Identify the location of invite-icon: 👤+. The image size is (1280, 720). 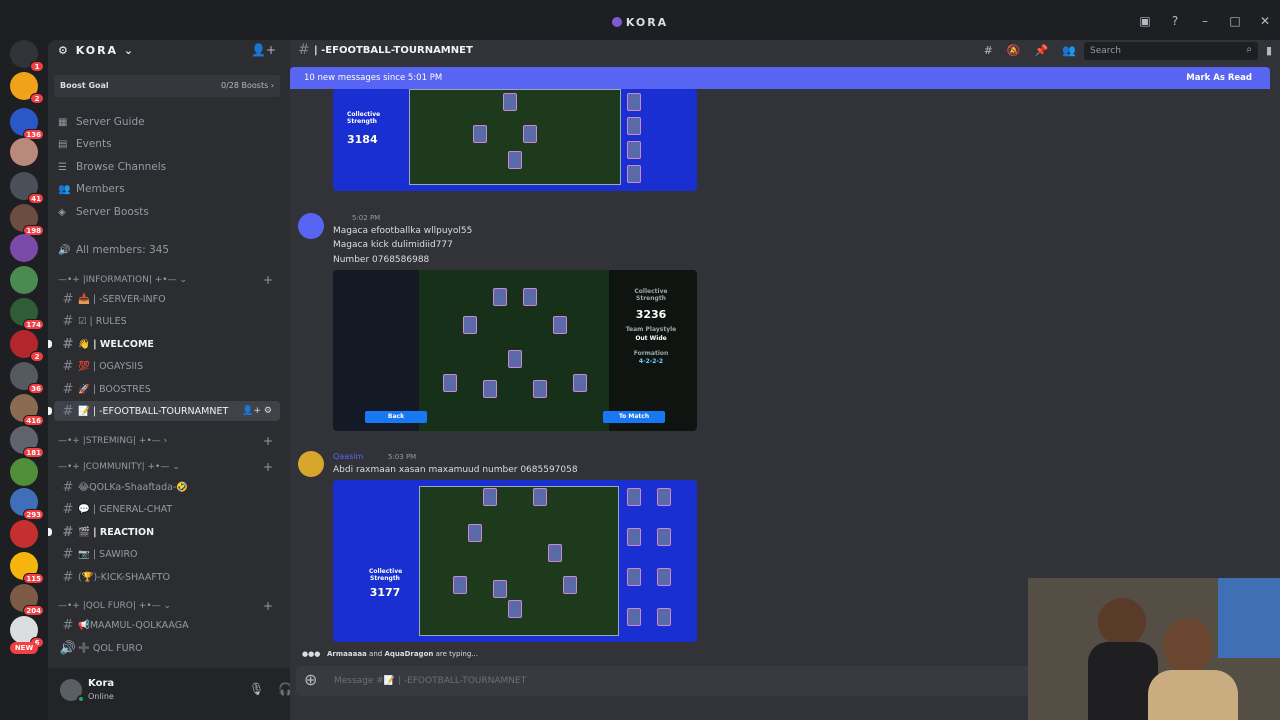
(263, 50).